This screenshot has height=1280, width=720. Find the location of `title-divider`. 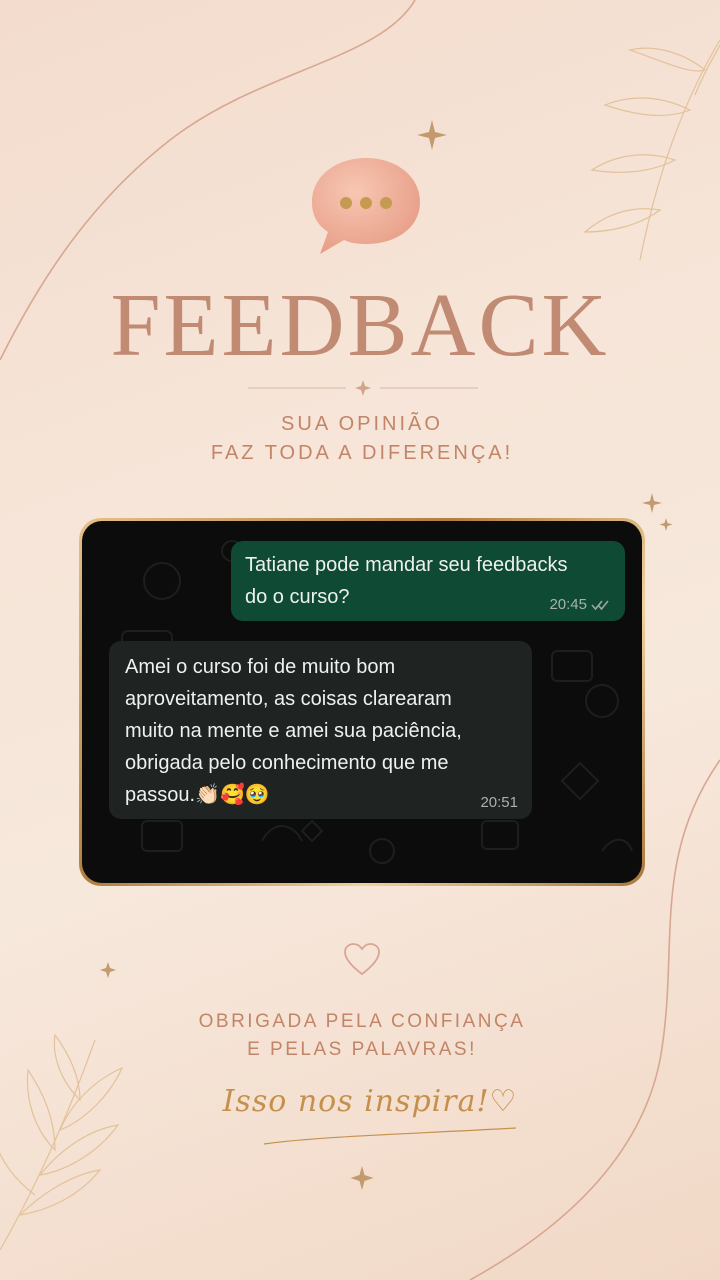

title-divider is located at coordinates (363, 388).